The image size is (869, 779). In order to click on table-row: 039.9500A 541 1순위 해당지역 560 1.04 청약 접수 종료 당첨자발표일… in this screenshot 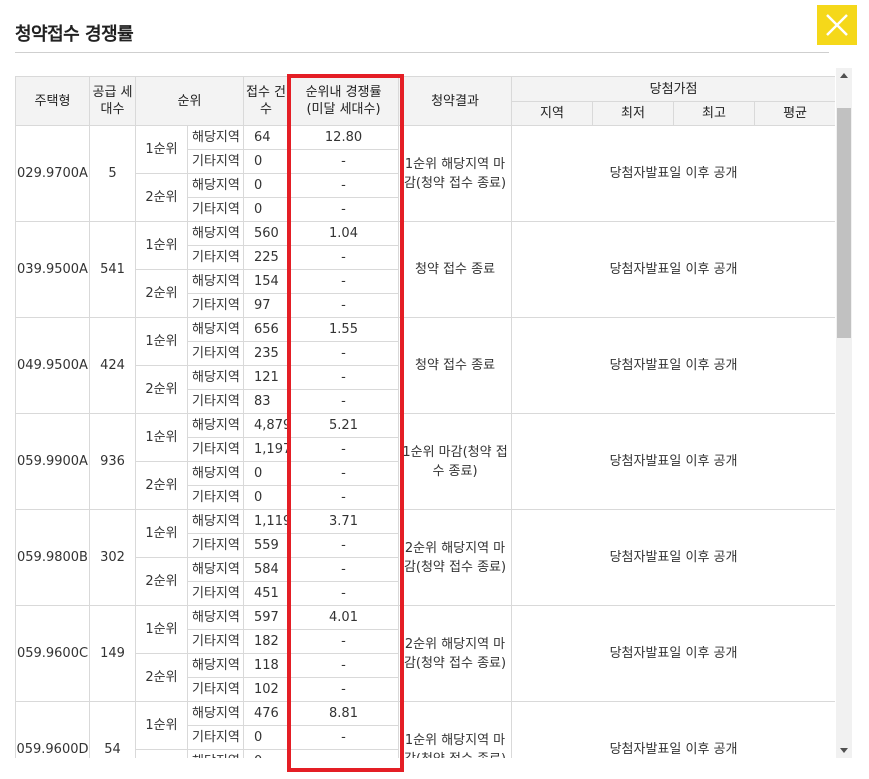, I will do `click(425, 269)`.